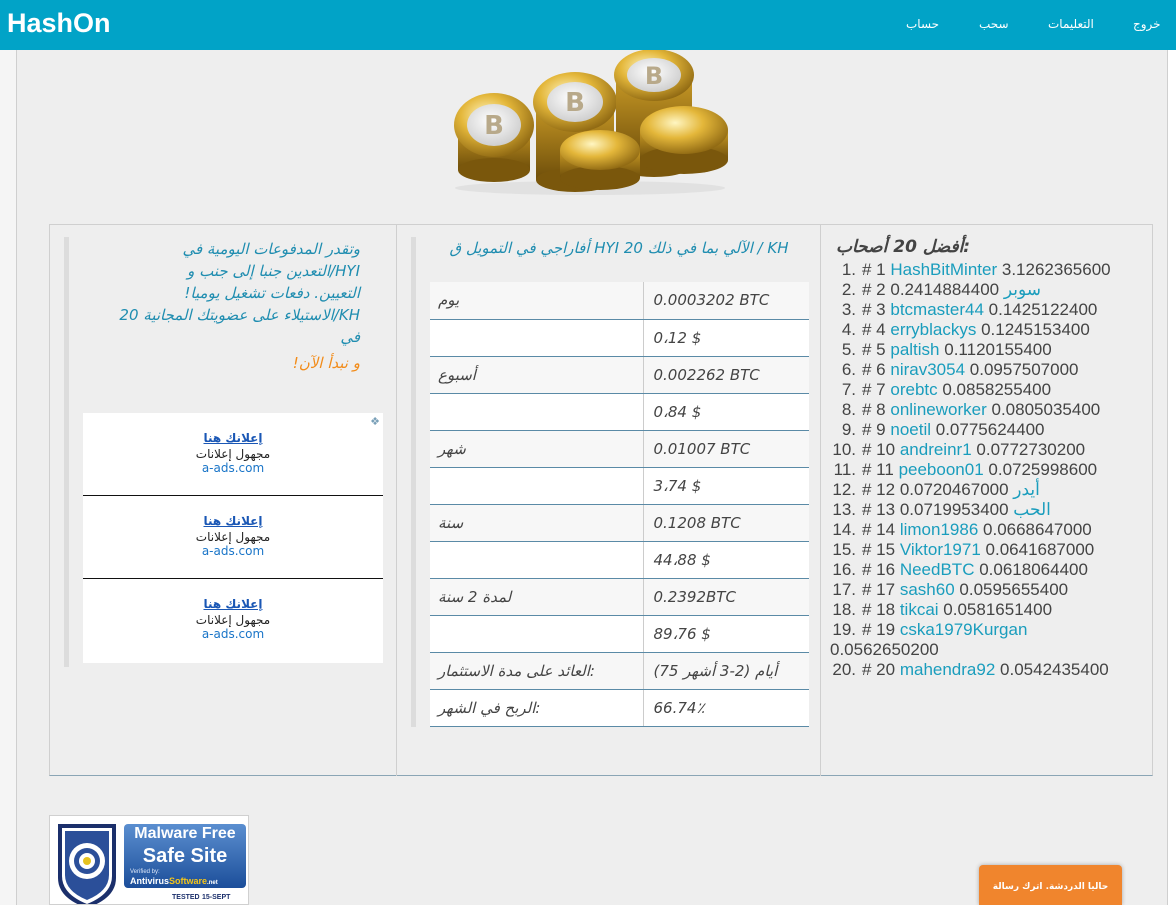 The image size is (1176, 905). Describe the element at coordinates (1171, 477) in the screenshot. I see `right-gutter` at that location.